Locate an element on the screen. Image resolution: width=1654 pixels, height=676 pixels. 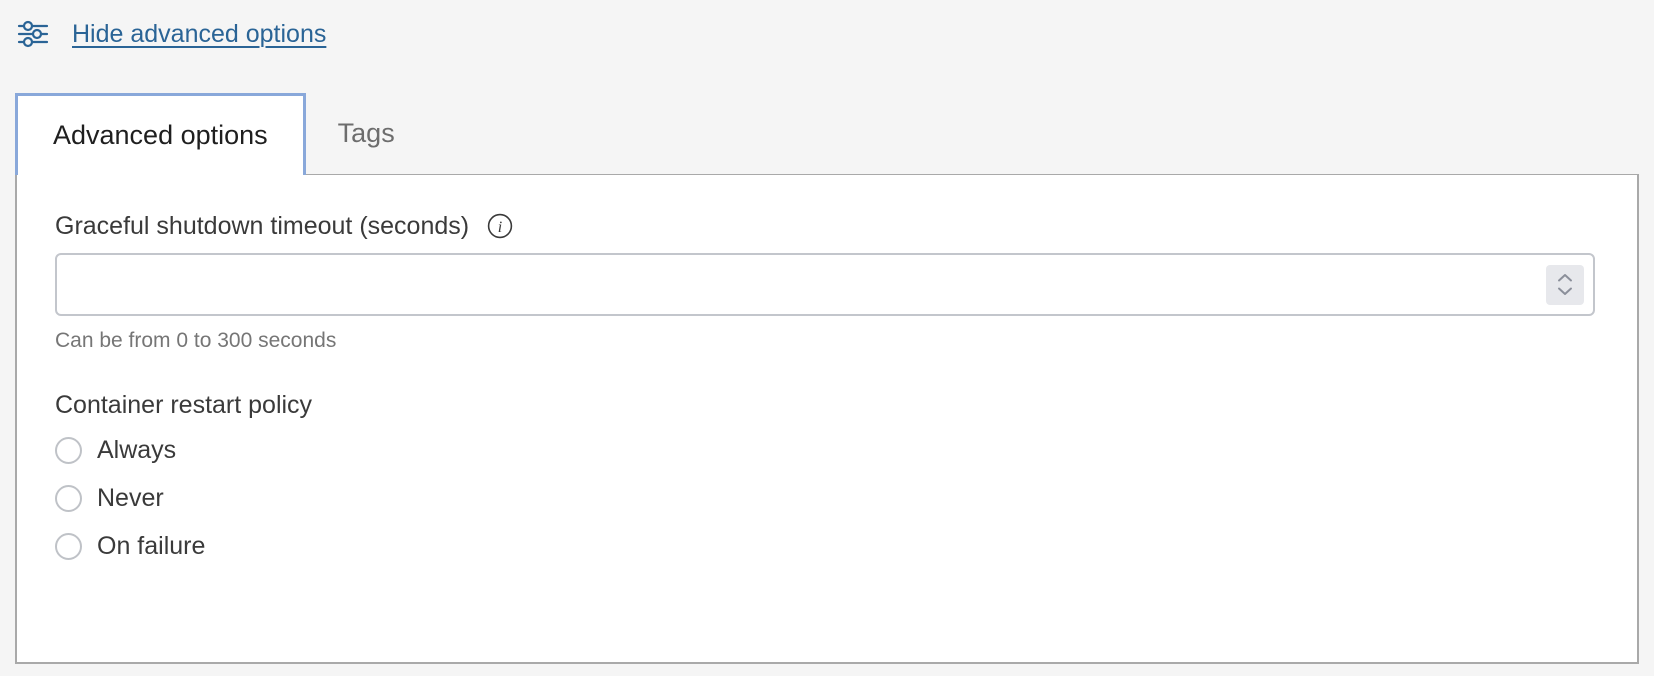
radio-label-on-failure: On failure is located at coordinates (151, 545).